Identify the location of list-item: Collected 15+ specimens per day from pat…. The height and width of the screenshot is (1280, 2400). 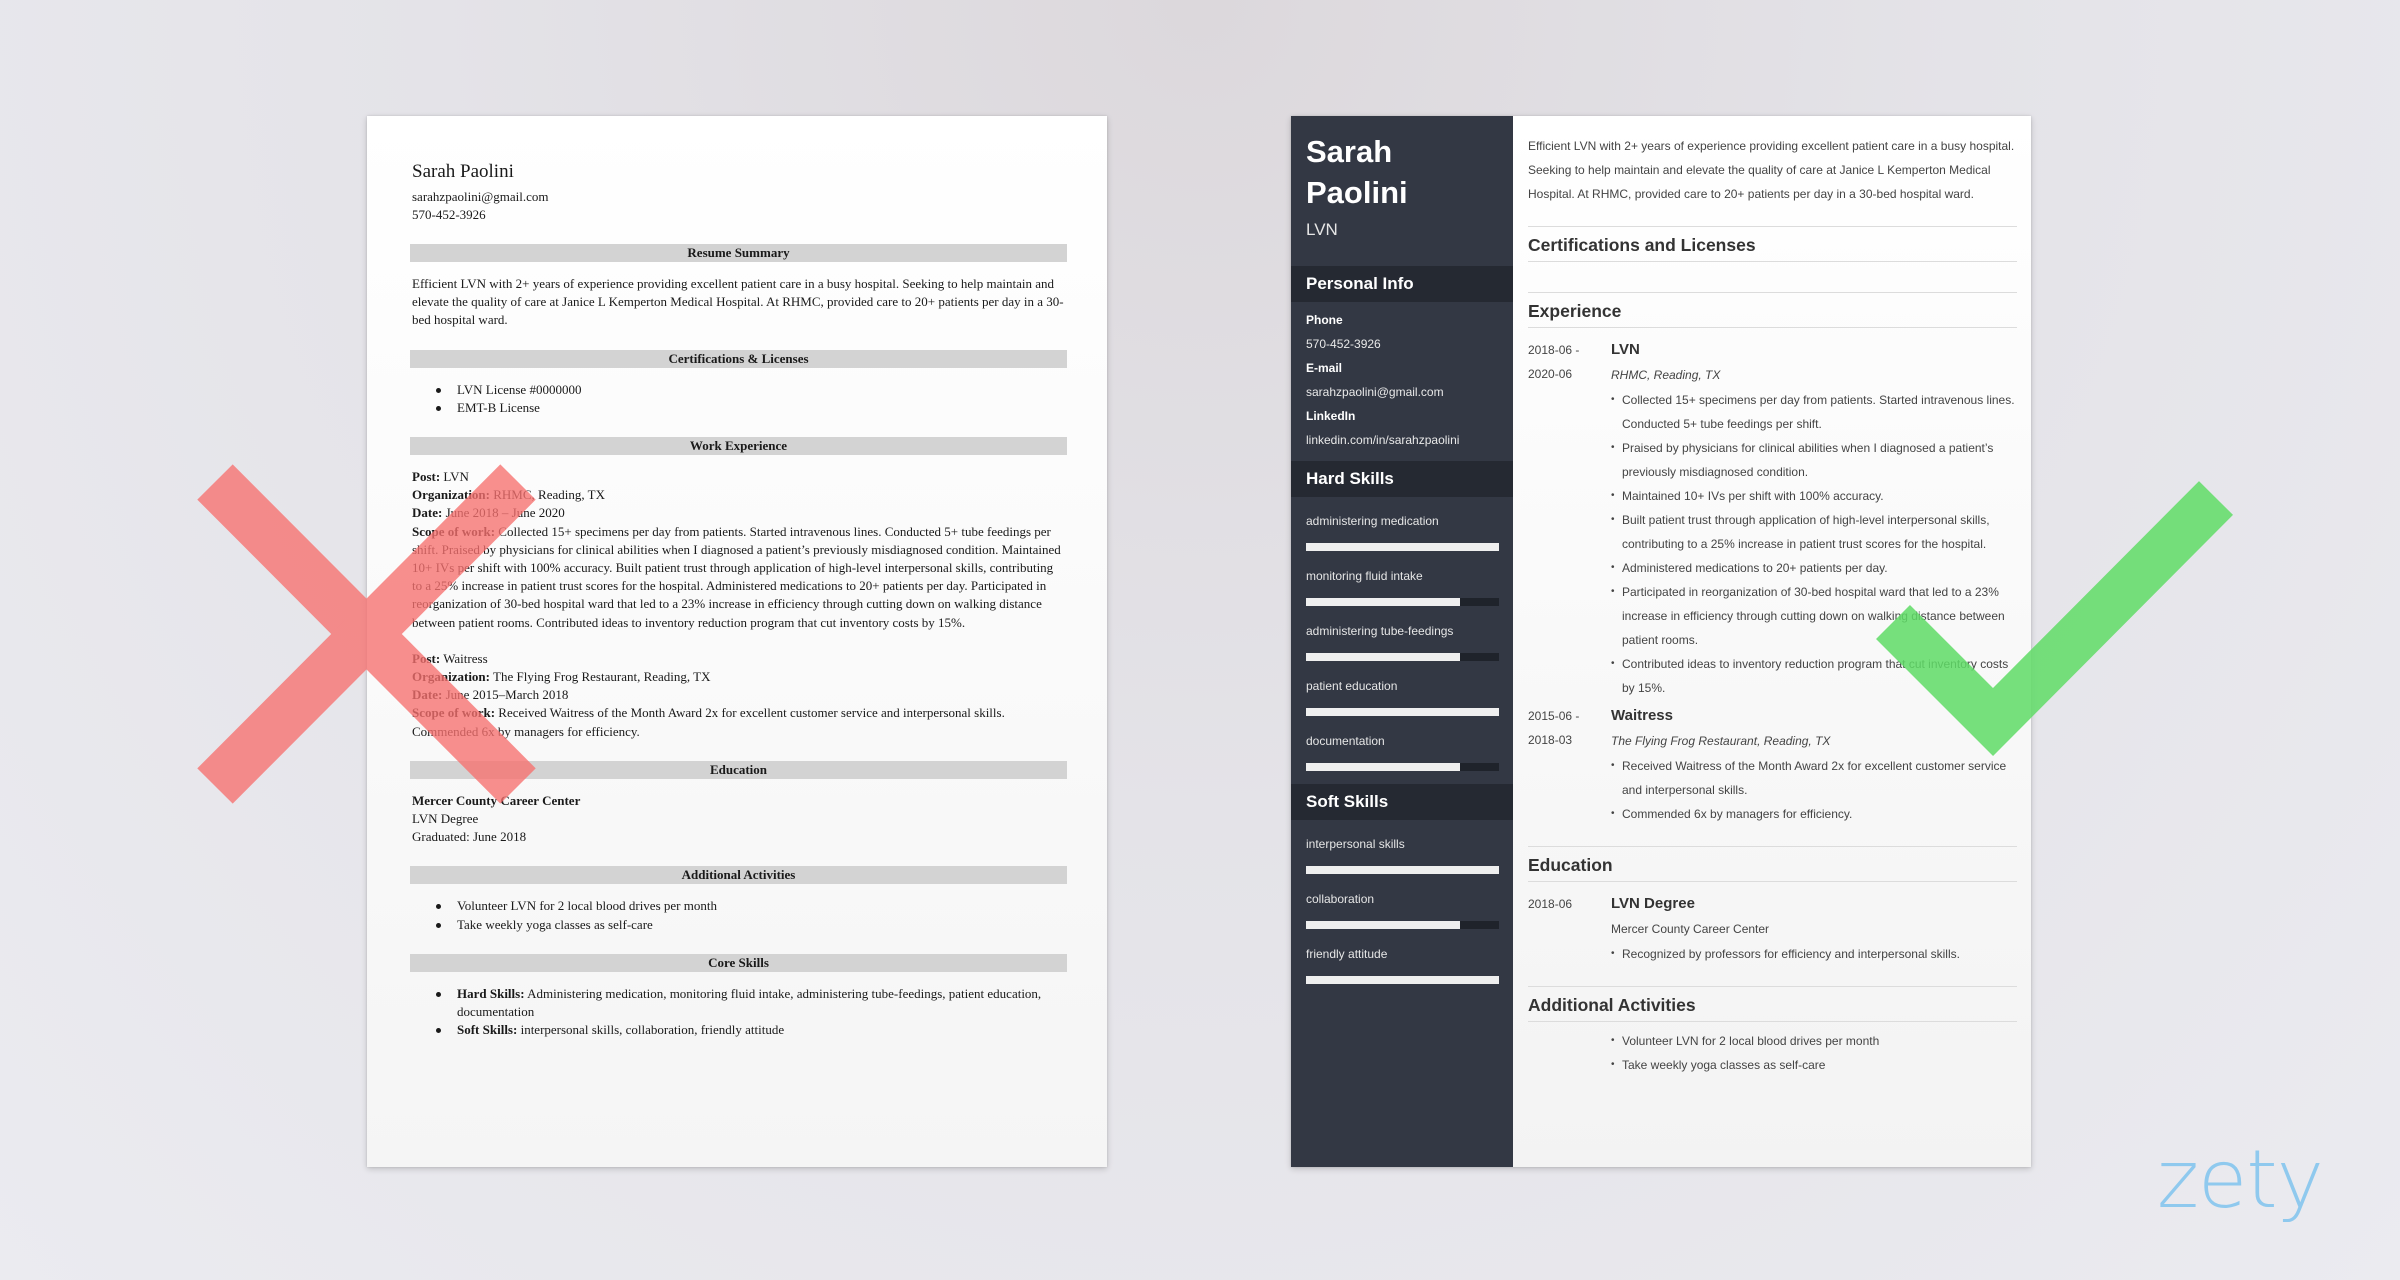
(1814, 412).